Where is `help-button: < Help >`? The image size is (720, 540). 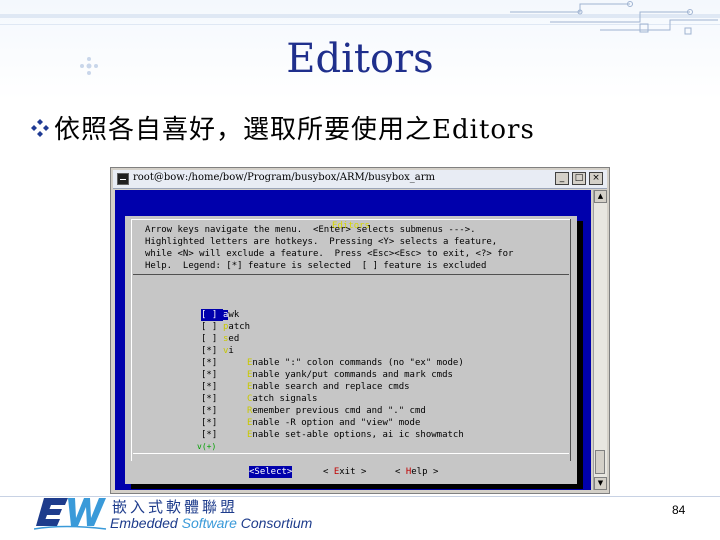
help-button: < Help > is located at coordinates (416, 472).